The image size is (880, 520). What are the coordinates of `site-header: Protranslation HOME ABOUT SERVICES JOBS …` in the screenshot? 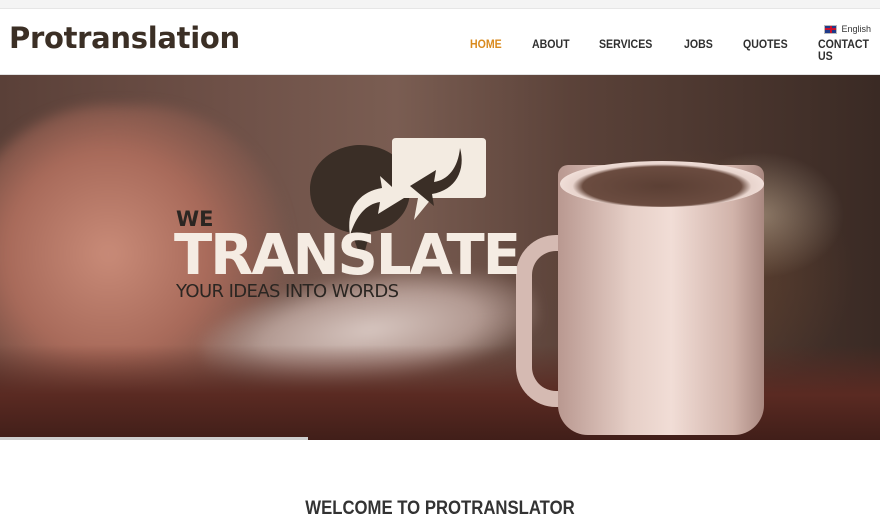 It's located at (440, 42).